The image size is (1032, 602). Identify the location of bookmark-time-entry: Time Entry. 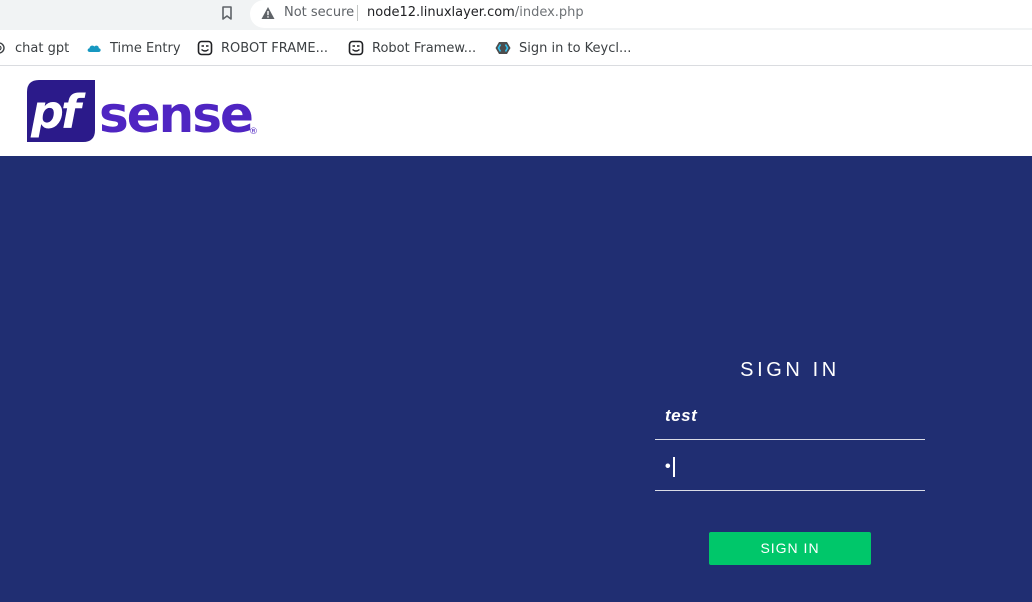
(133, 48).